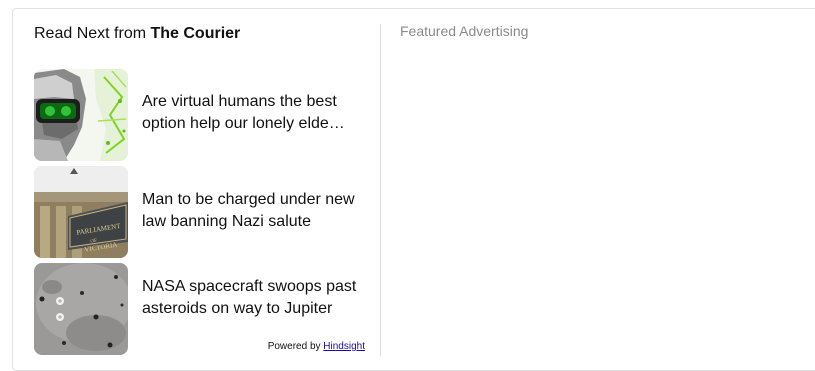  Describe the element at coordinates (195, 33) in the screenshot. I see `publication-name: The Courier` at that location.